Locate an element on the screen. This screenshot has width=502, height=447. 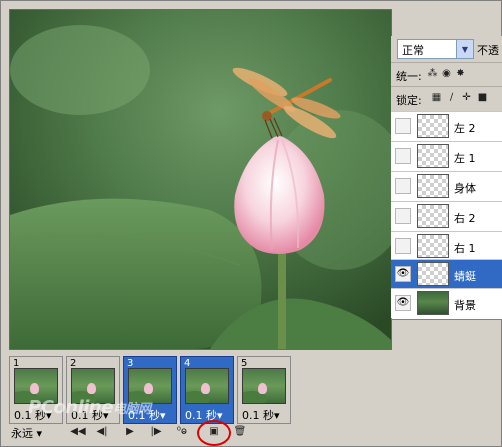
play-icon: ▶ is located at coordinates (130, 432).